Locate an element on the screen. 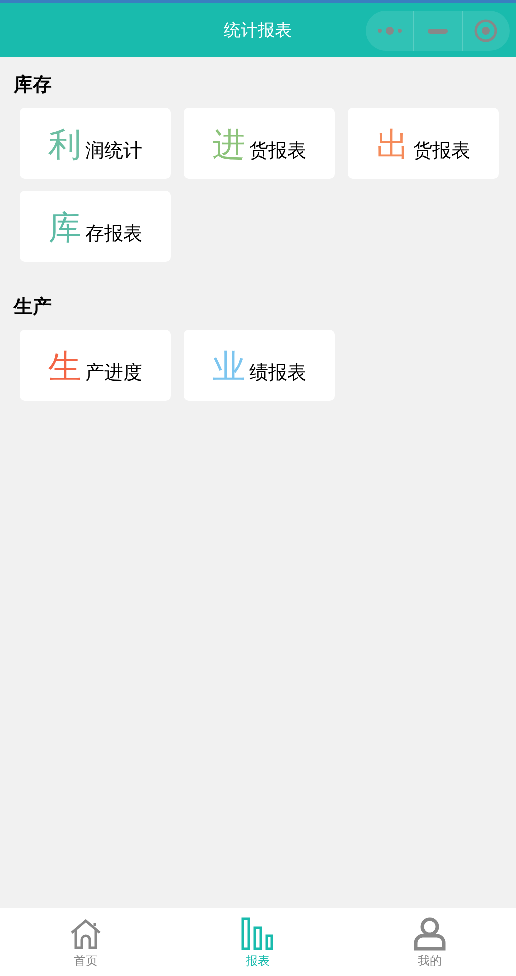  report-card: 出 货报表 is located at coordinates (423, 143).